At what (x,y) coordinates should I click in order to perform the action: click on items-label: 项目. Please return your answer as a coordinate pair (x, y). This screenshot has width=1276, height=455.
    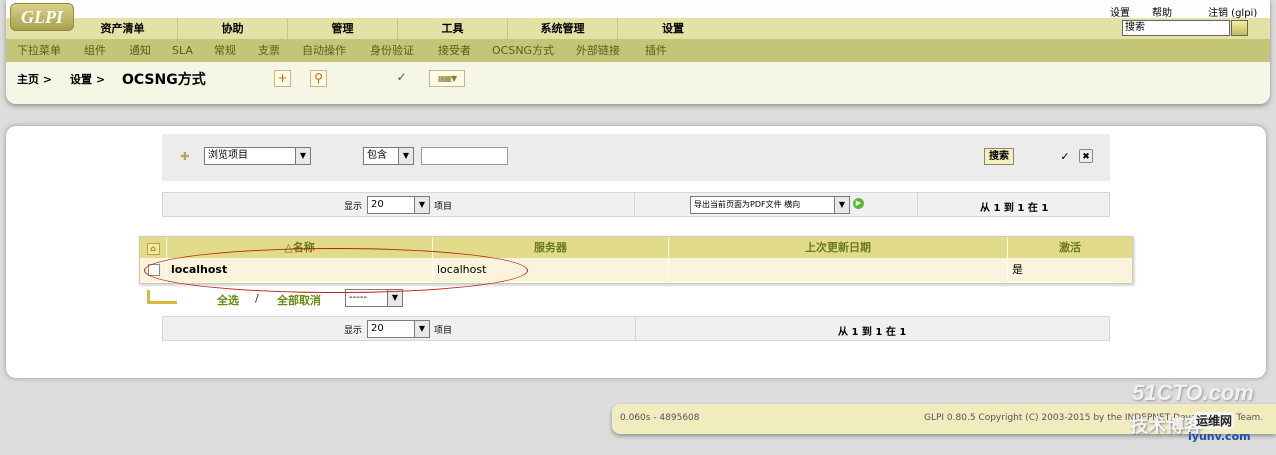
    Looking at the image, I should click on (443, 207).